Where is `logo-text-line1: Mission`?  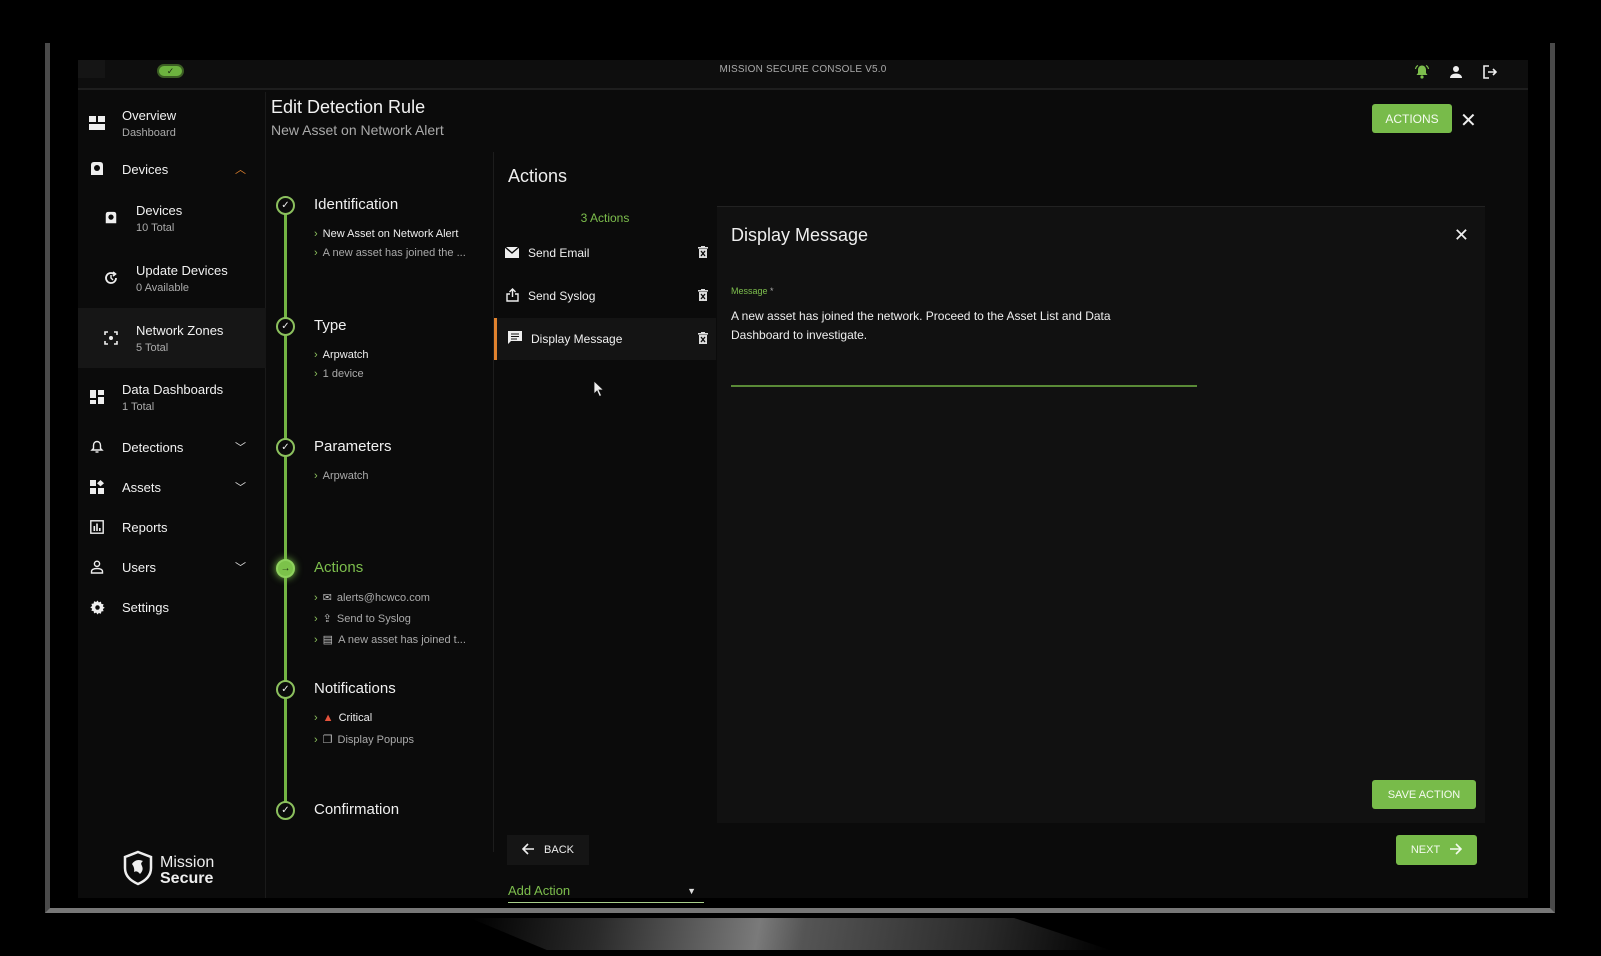
logo-text-line1: Mission is located at coordinates (187, 862).